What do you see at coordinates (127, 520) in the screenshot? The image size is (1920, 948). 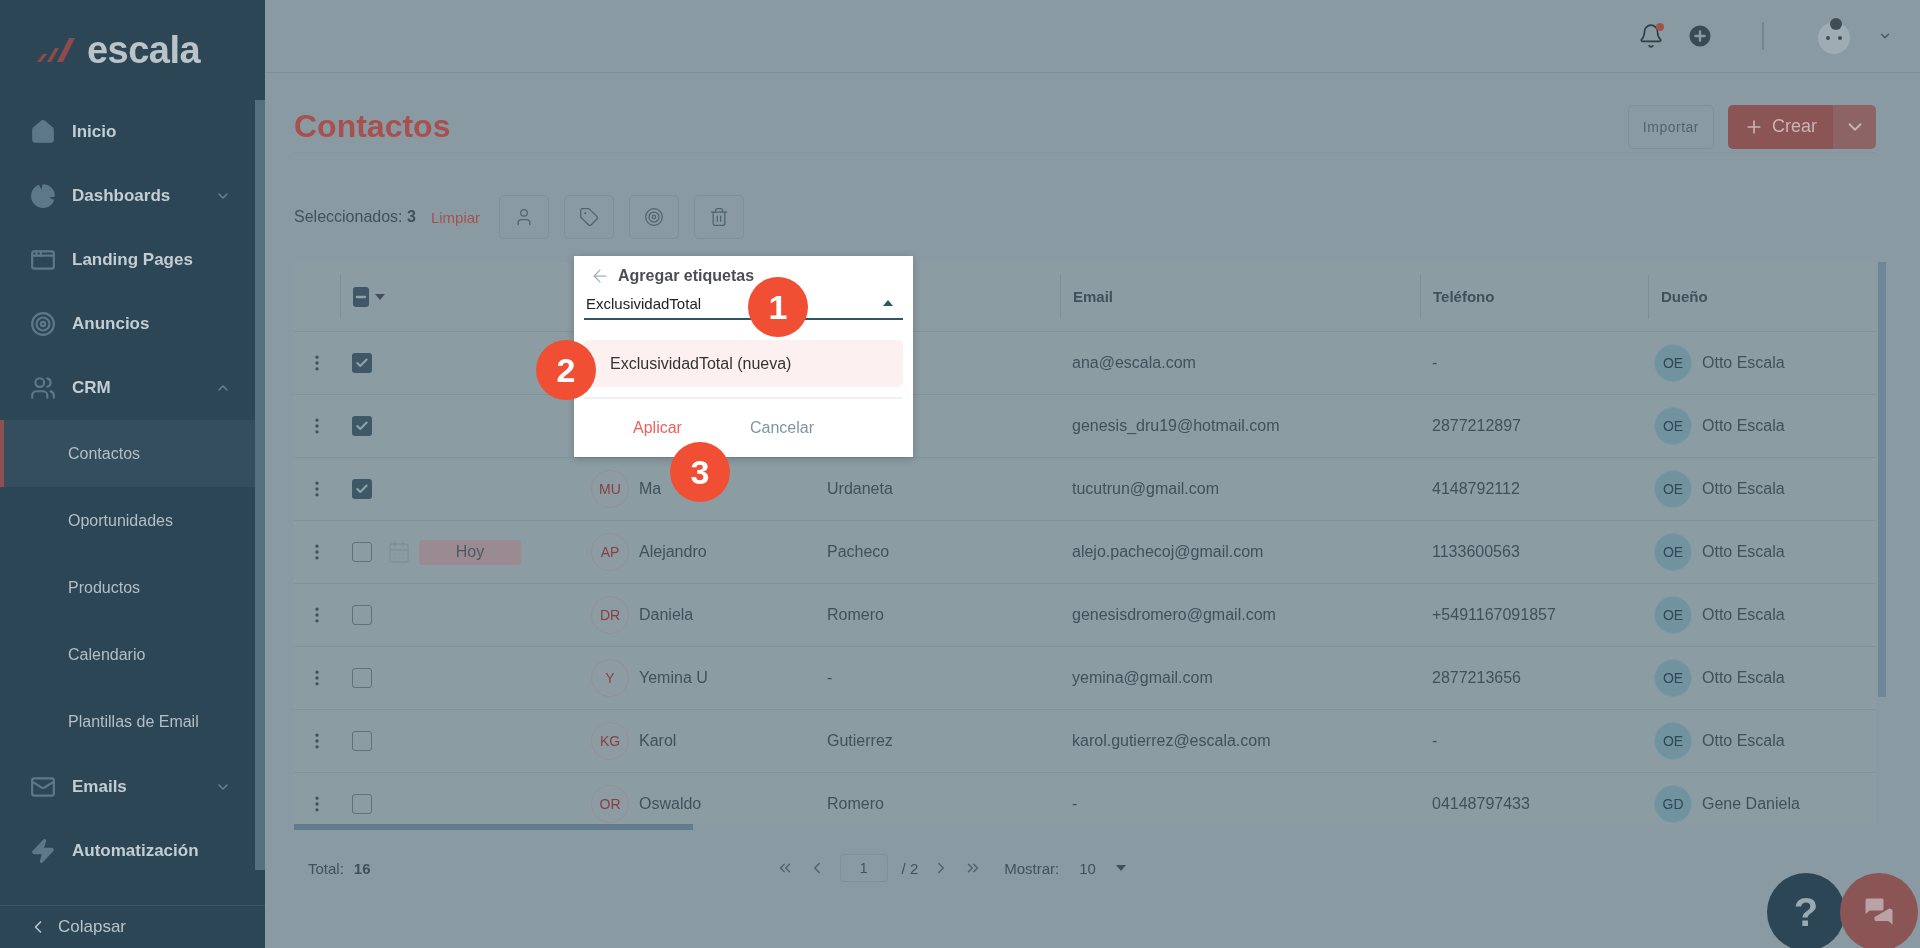 I see `sidebar-item: Oportunidades` at bounding box center [127, 520].